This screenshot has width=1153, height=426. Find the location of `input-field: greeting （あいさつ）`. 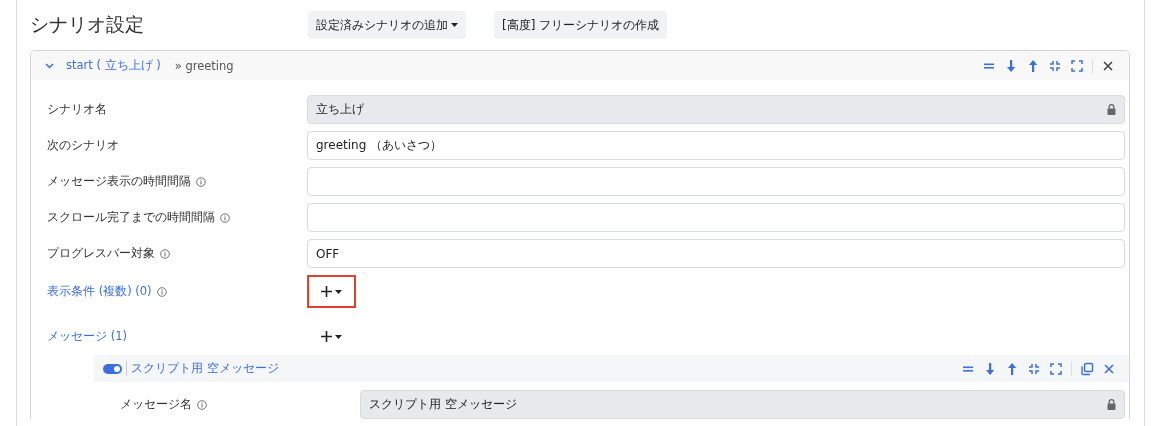

input-field: greeting （あいさつ） is located at coordinates (716, 145).